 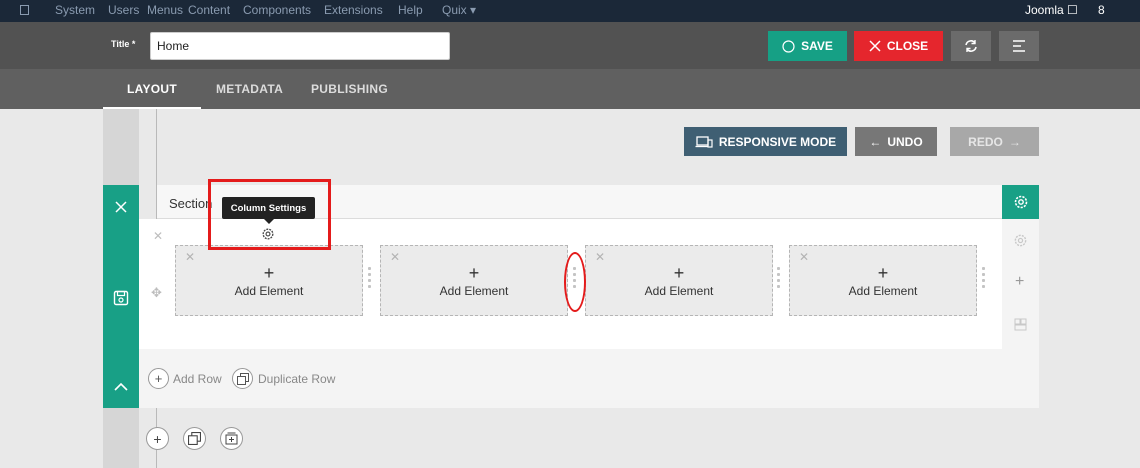 I want to click on column-4: ✕ + Add Element, so click(x=883, y=280).